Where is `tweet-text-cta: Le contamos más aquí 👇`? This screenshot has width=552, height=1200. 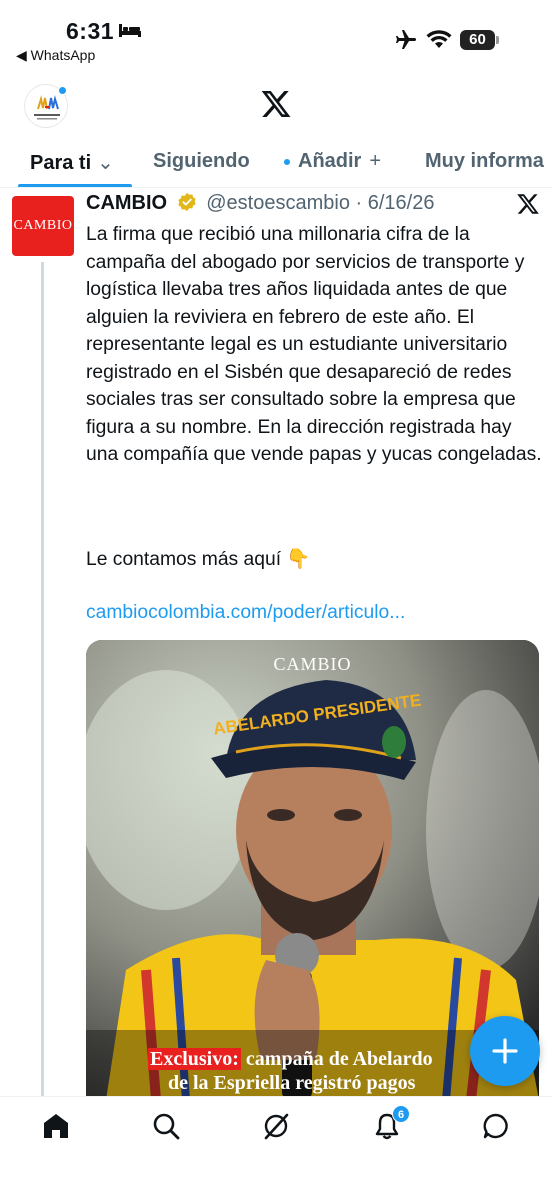 tweet-text-cta: Le contamos más aquí 👇 is located at coordinates (198, 559).